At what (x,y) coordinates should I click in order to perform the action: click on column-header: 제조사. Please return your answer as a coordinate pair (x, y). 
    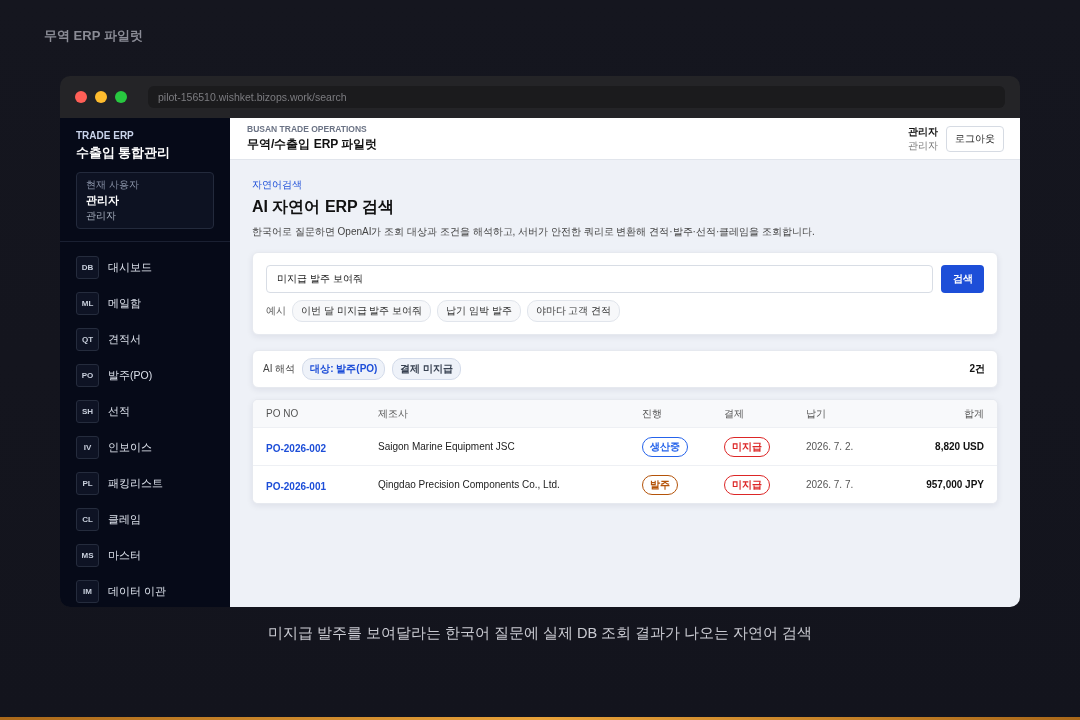
    Looking at the image, I should click on (393, 413).